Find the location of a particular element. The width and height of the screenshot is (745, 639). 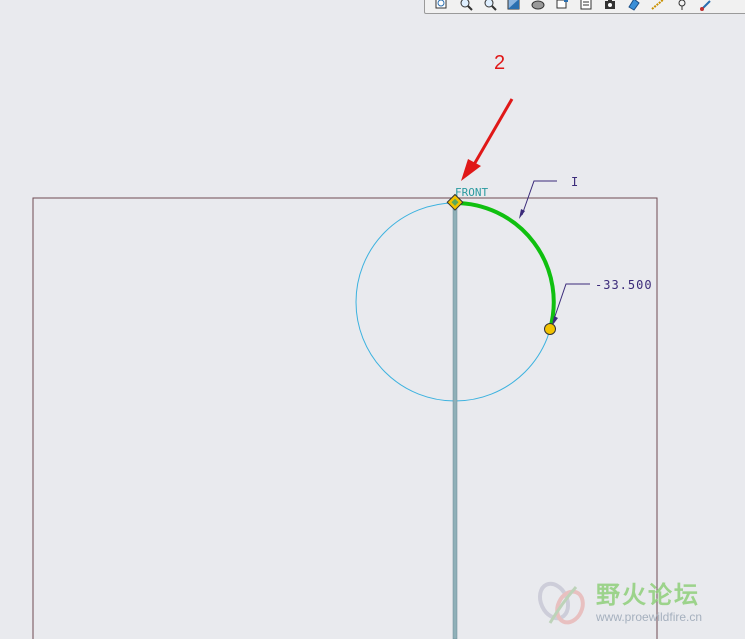

front-datum-label: FRONT is located at coordinates (471, 192).